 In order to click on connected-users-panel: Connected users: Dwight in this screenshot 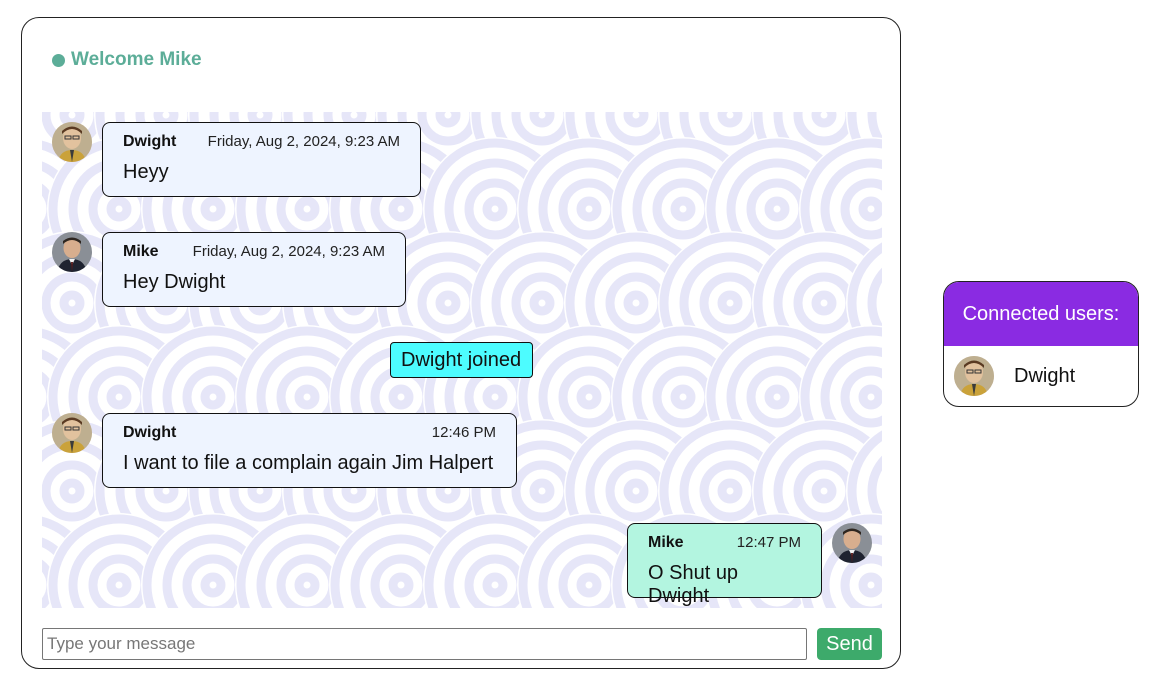, I will do `click(1041, 344)`.